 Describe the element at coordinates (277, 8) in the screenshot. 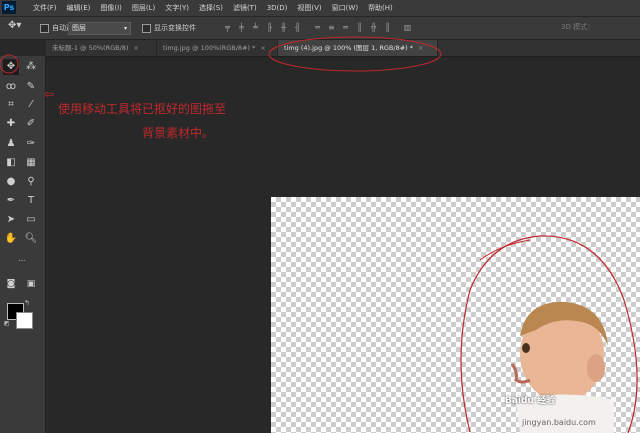

I see `menu-3d: 3D(D)` at that location.